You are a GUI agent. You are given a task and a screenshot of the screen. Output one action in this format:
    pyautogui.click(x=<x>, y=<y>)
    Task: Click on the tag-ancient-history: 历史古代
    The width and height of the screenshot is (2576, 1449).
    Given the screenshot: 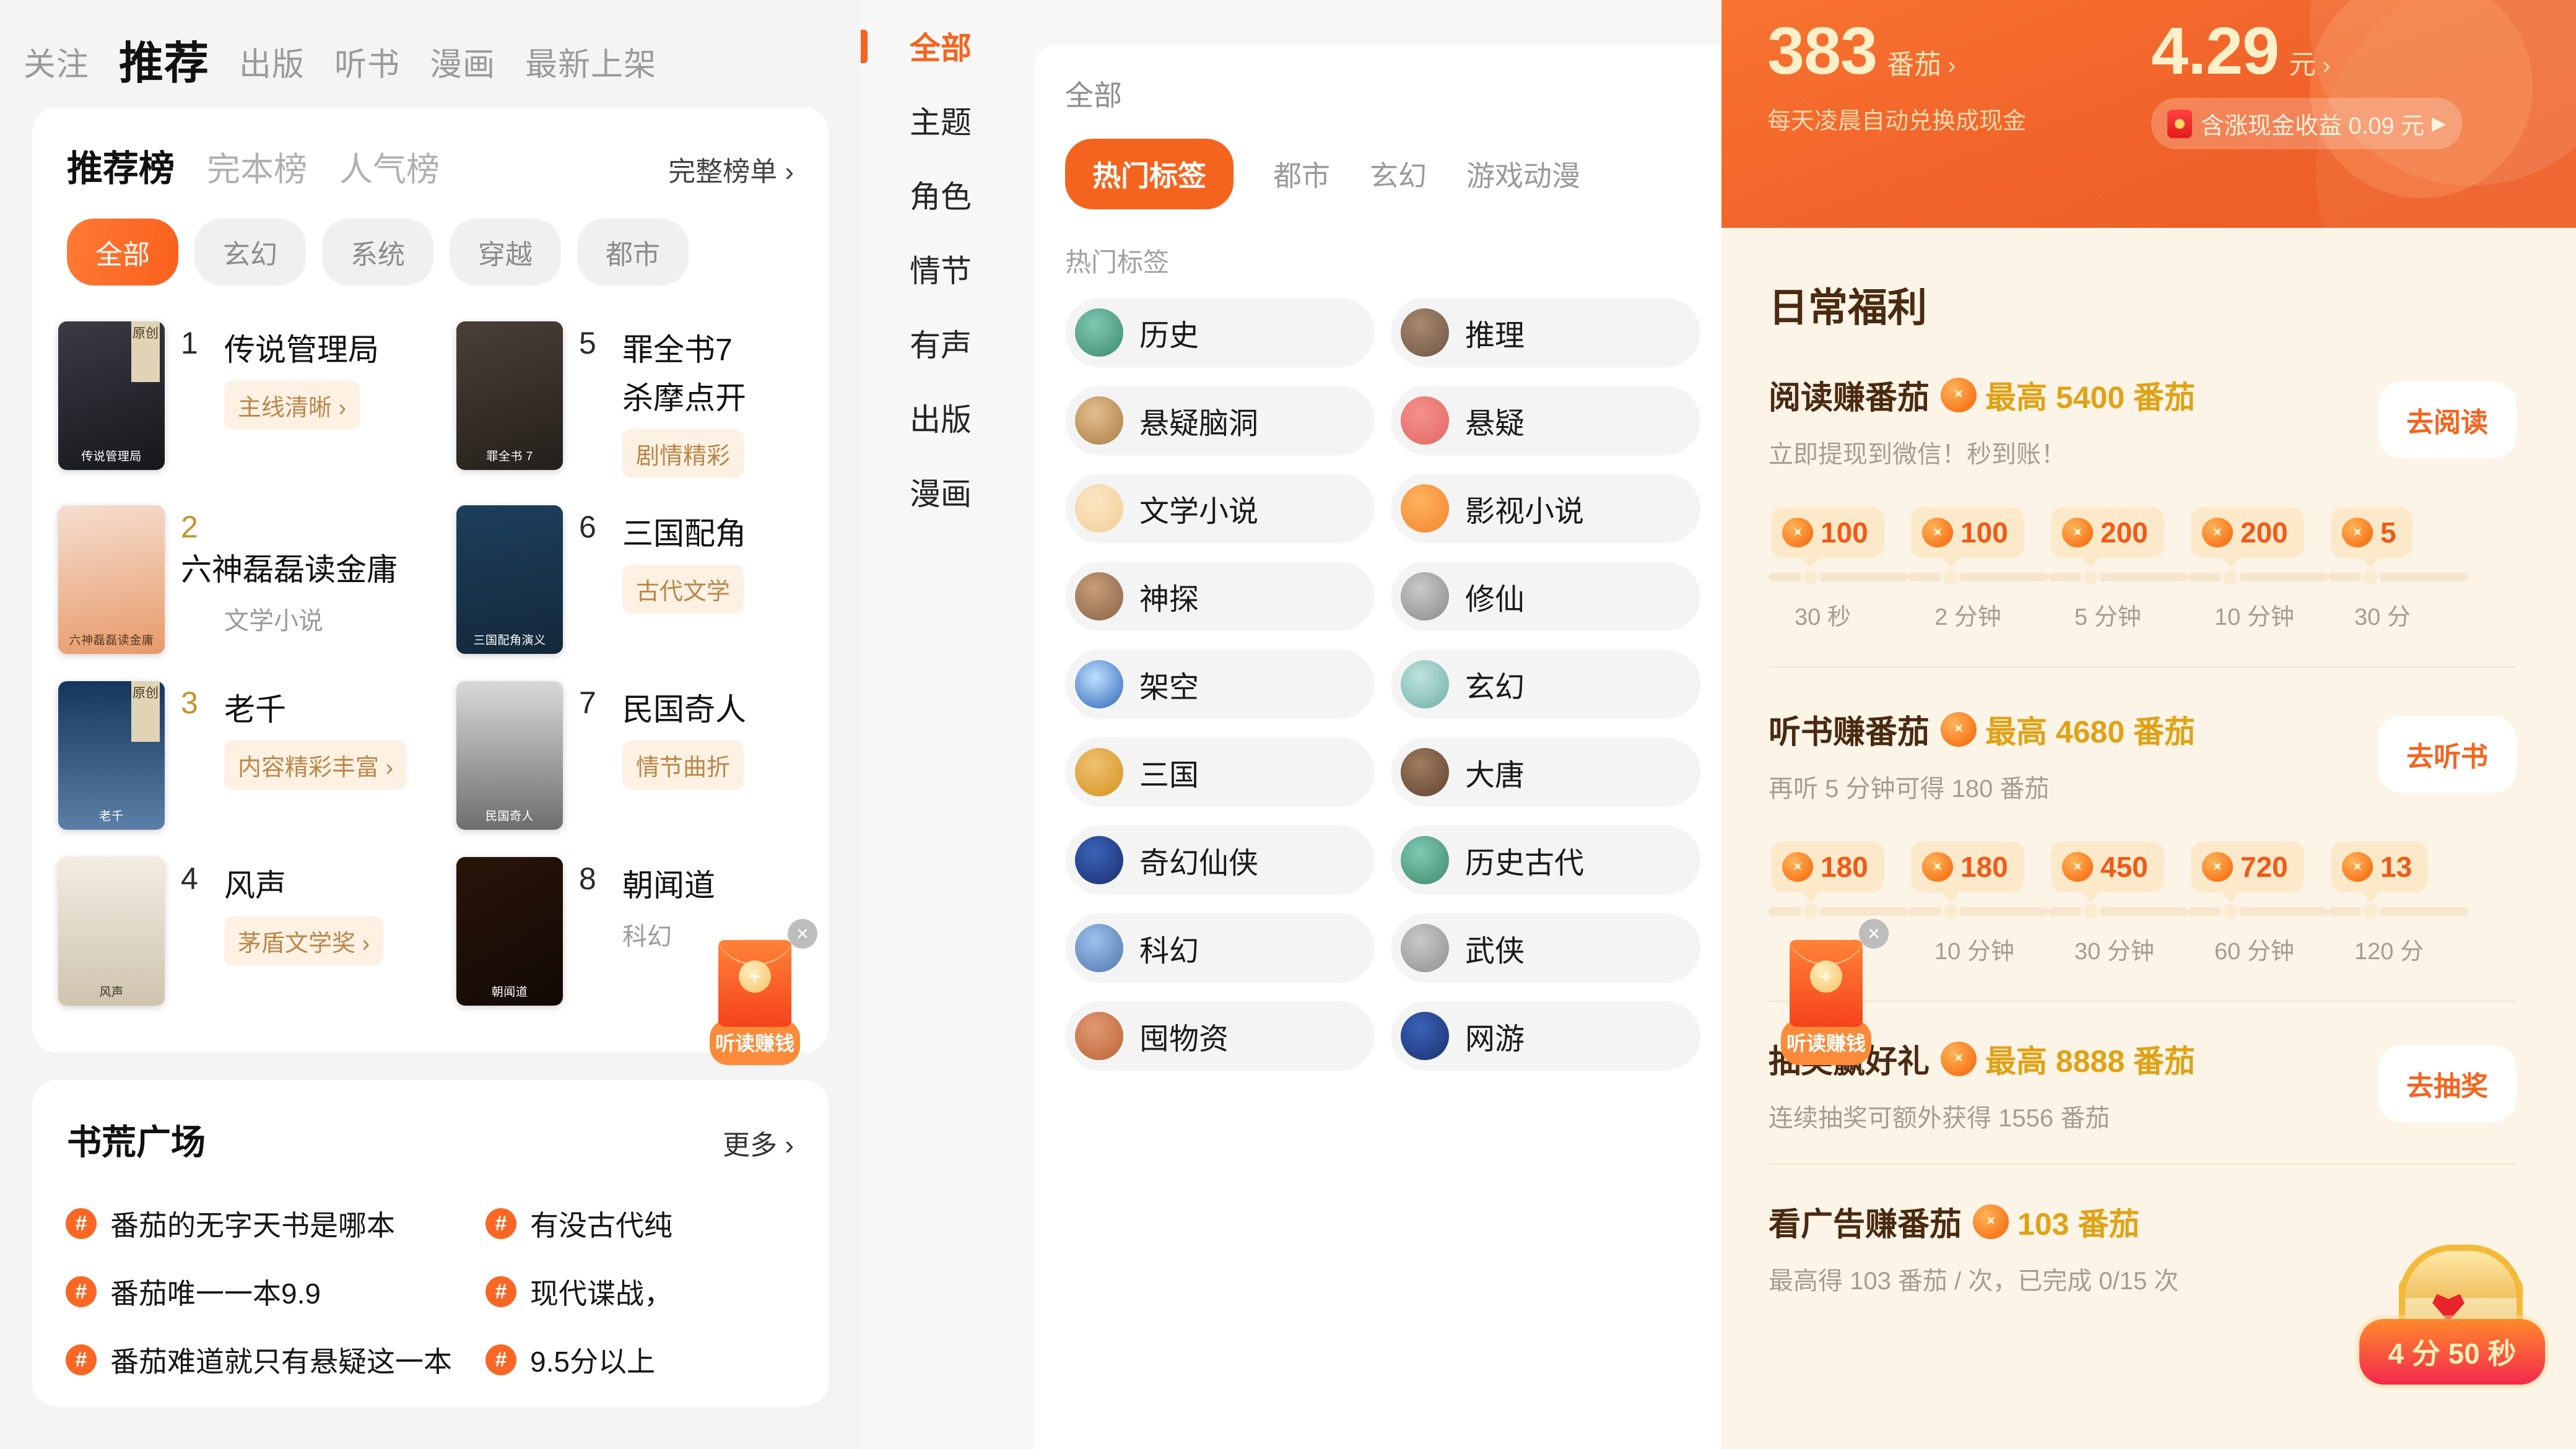 What is the action you would take?
    pyautogui.click(x=1545, y=860)
    